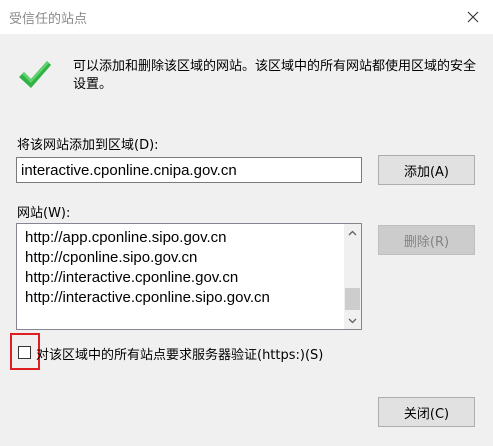  I want to click on sites-label: 网站(W):, so click(44, 213).